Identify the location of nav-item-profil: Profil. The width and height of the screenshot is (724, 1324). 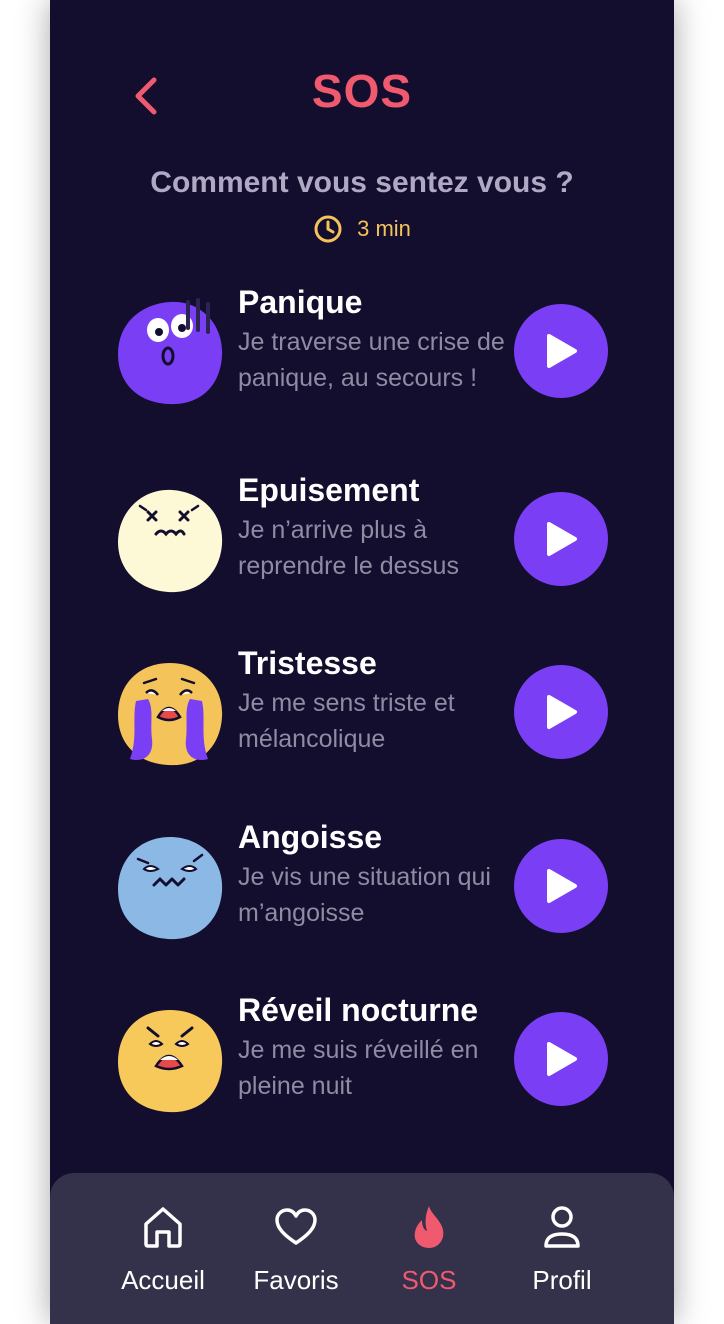
(562, 1248).